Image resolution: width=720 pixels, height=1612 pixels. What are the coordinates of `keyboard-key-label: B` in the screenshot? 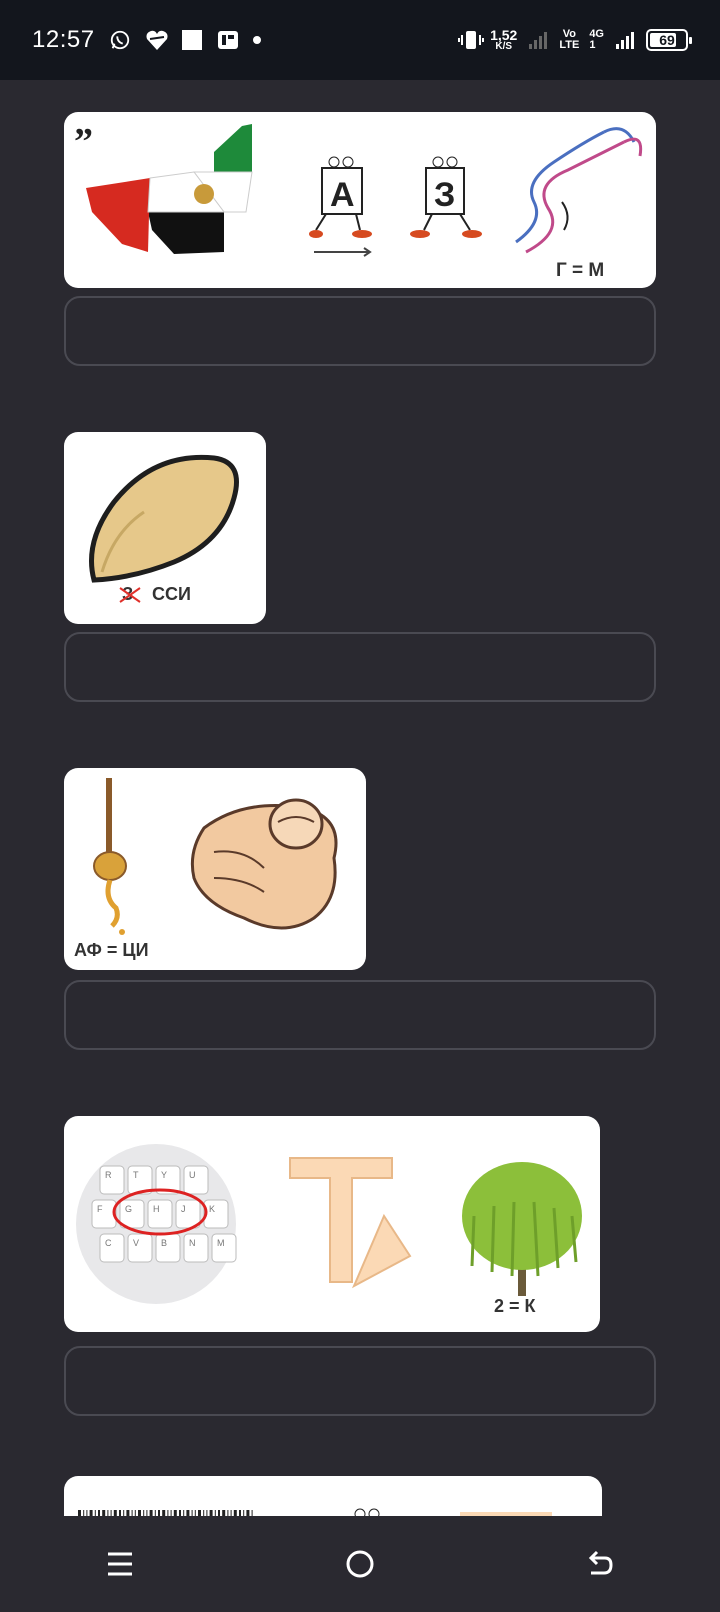 It's located at (164, 1243).